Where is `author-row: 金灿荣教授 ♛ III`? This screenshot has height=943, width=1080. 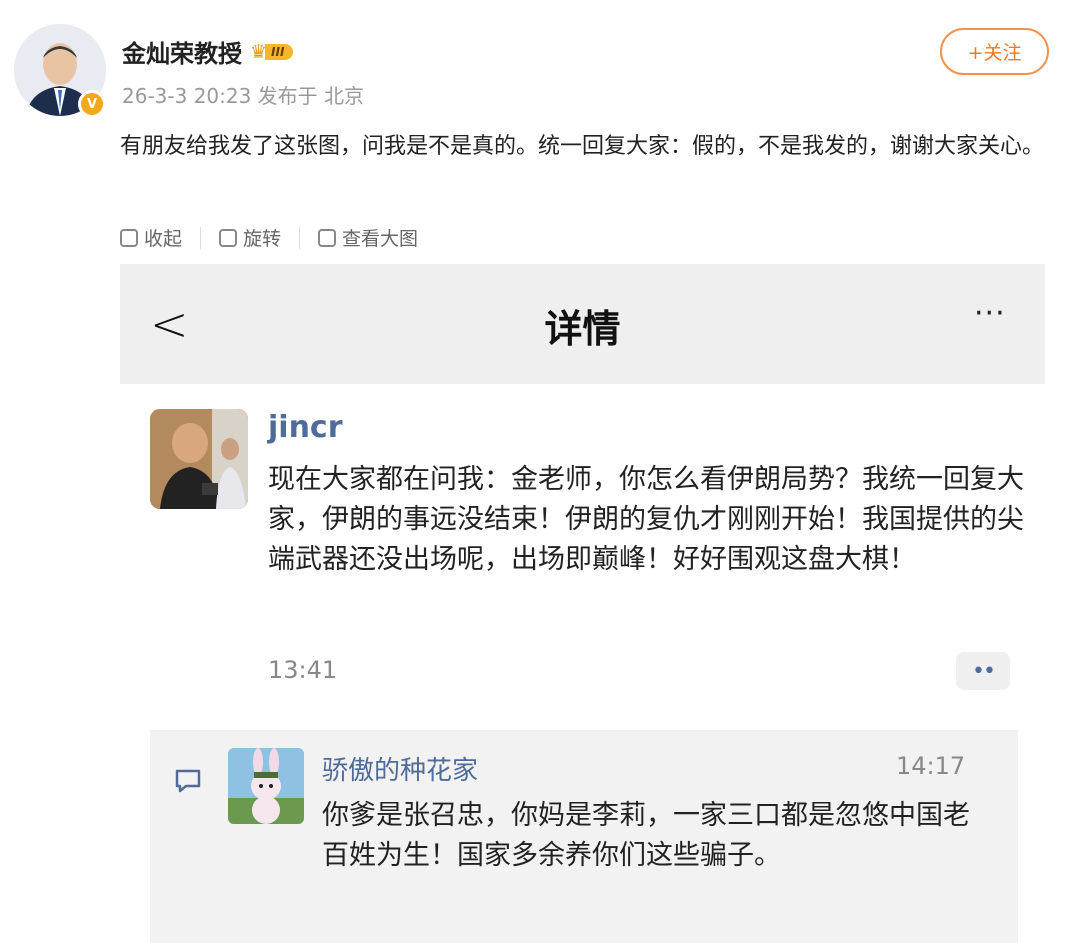 author-row: 金灿荣教授 ♛ III is located at coordinates (208, 51).